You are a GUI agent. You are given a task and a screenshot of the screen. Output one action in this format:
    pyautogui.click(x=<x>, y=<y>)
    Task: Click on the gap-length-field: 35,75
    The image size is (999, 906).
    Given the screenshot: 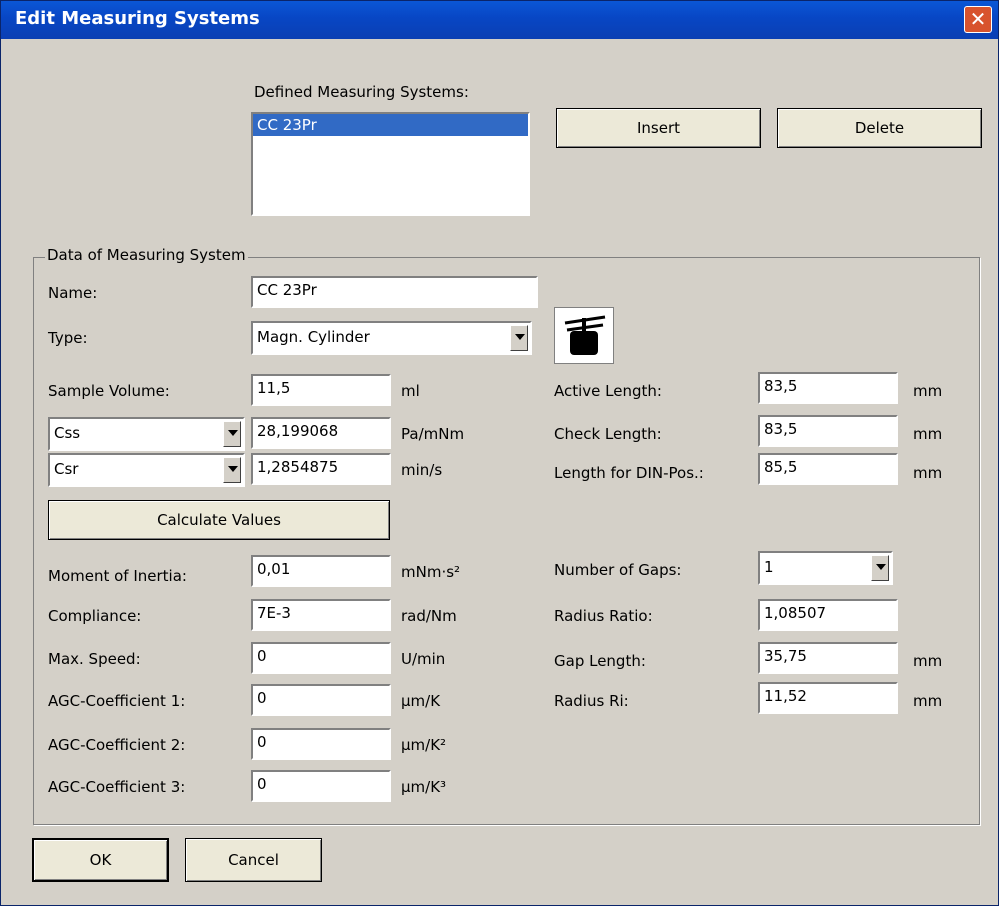 What is the action you would take?
    pyautogui.click(x=828, y=658)
    